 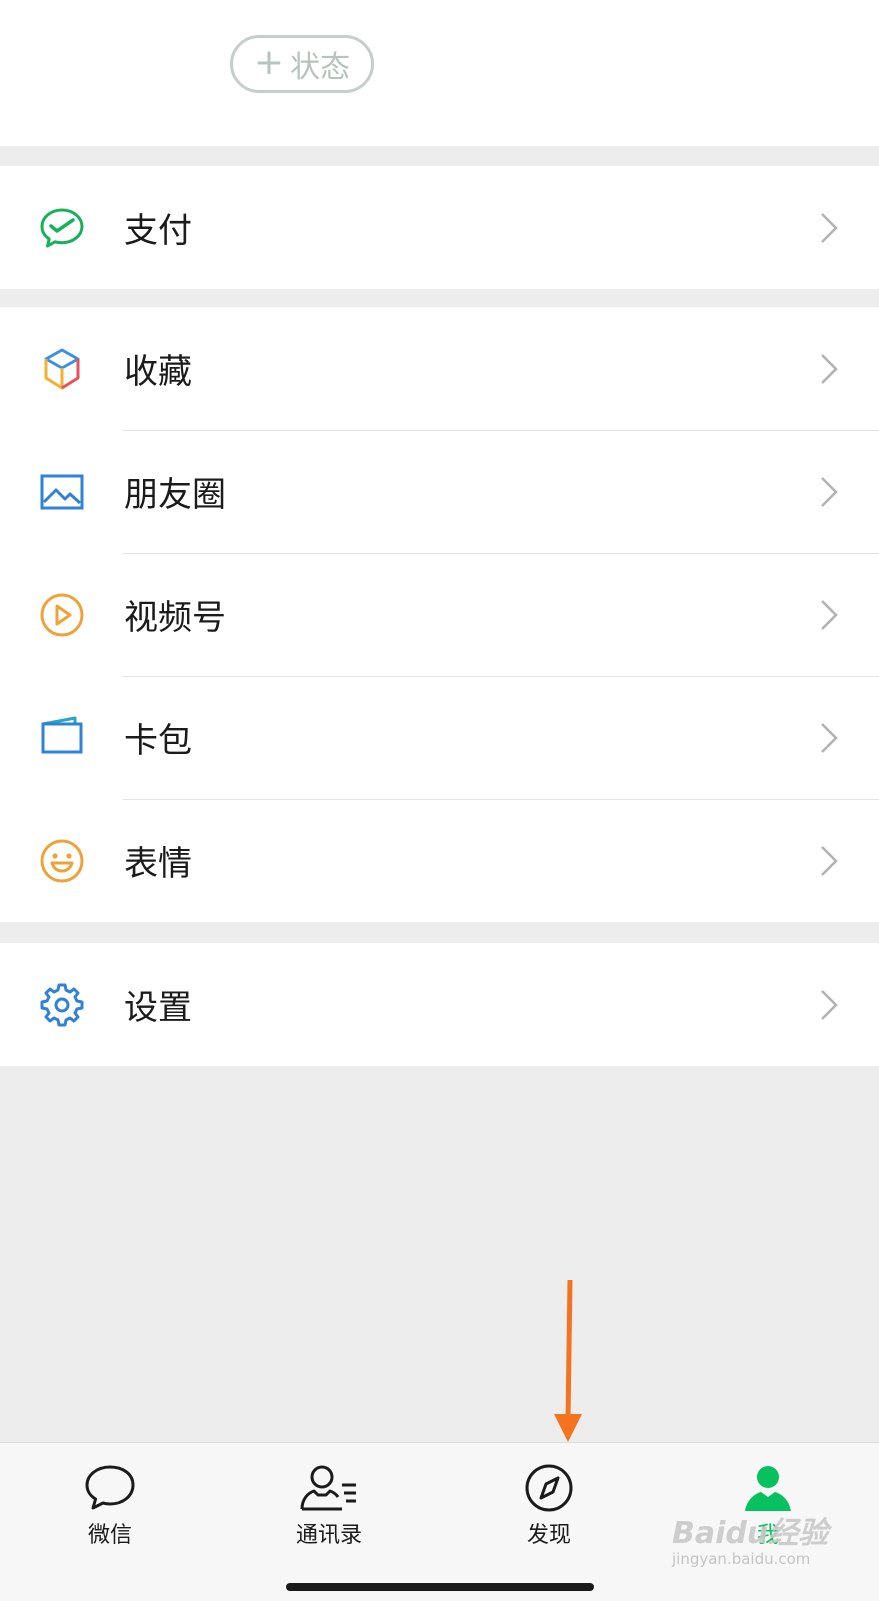 I want to click on menu-item-pay: 支付, so click(x=439, y=227).